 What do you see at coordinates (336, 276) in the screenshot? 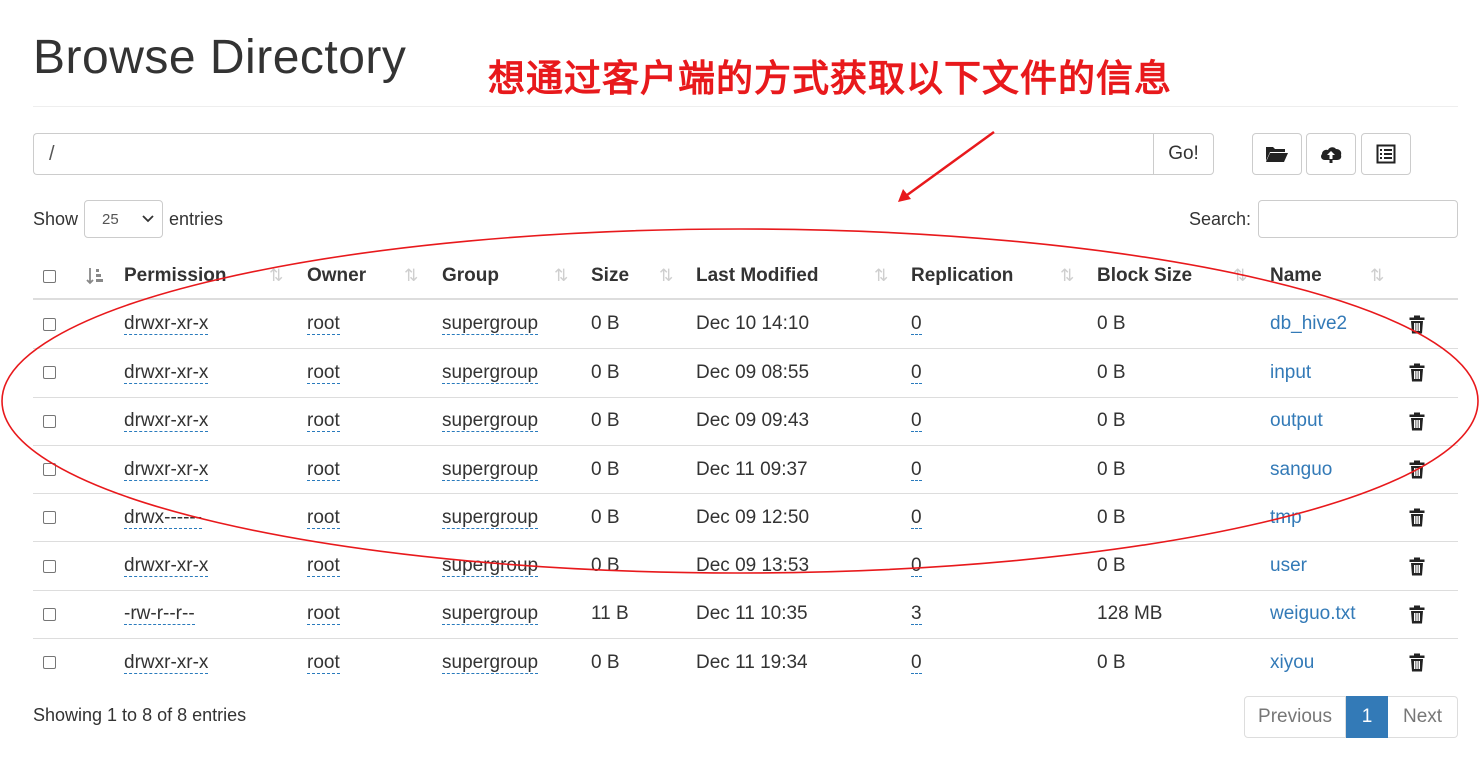
I see `column-header-owner: Owner` at bounding box center [336, 276].